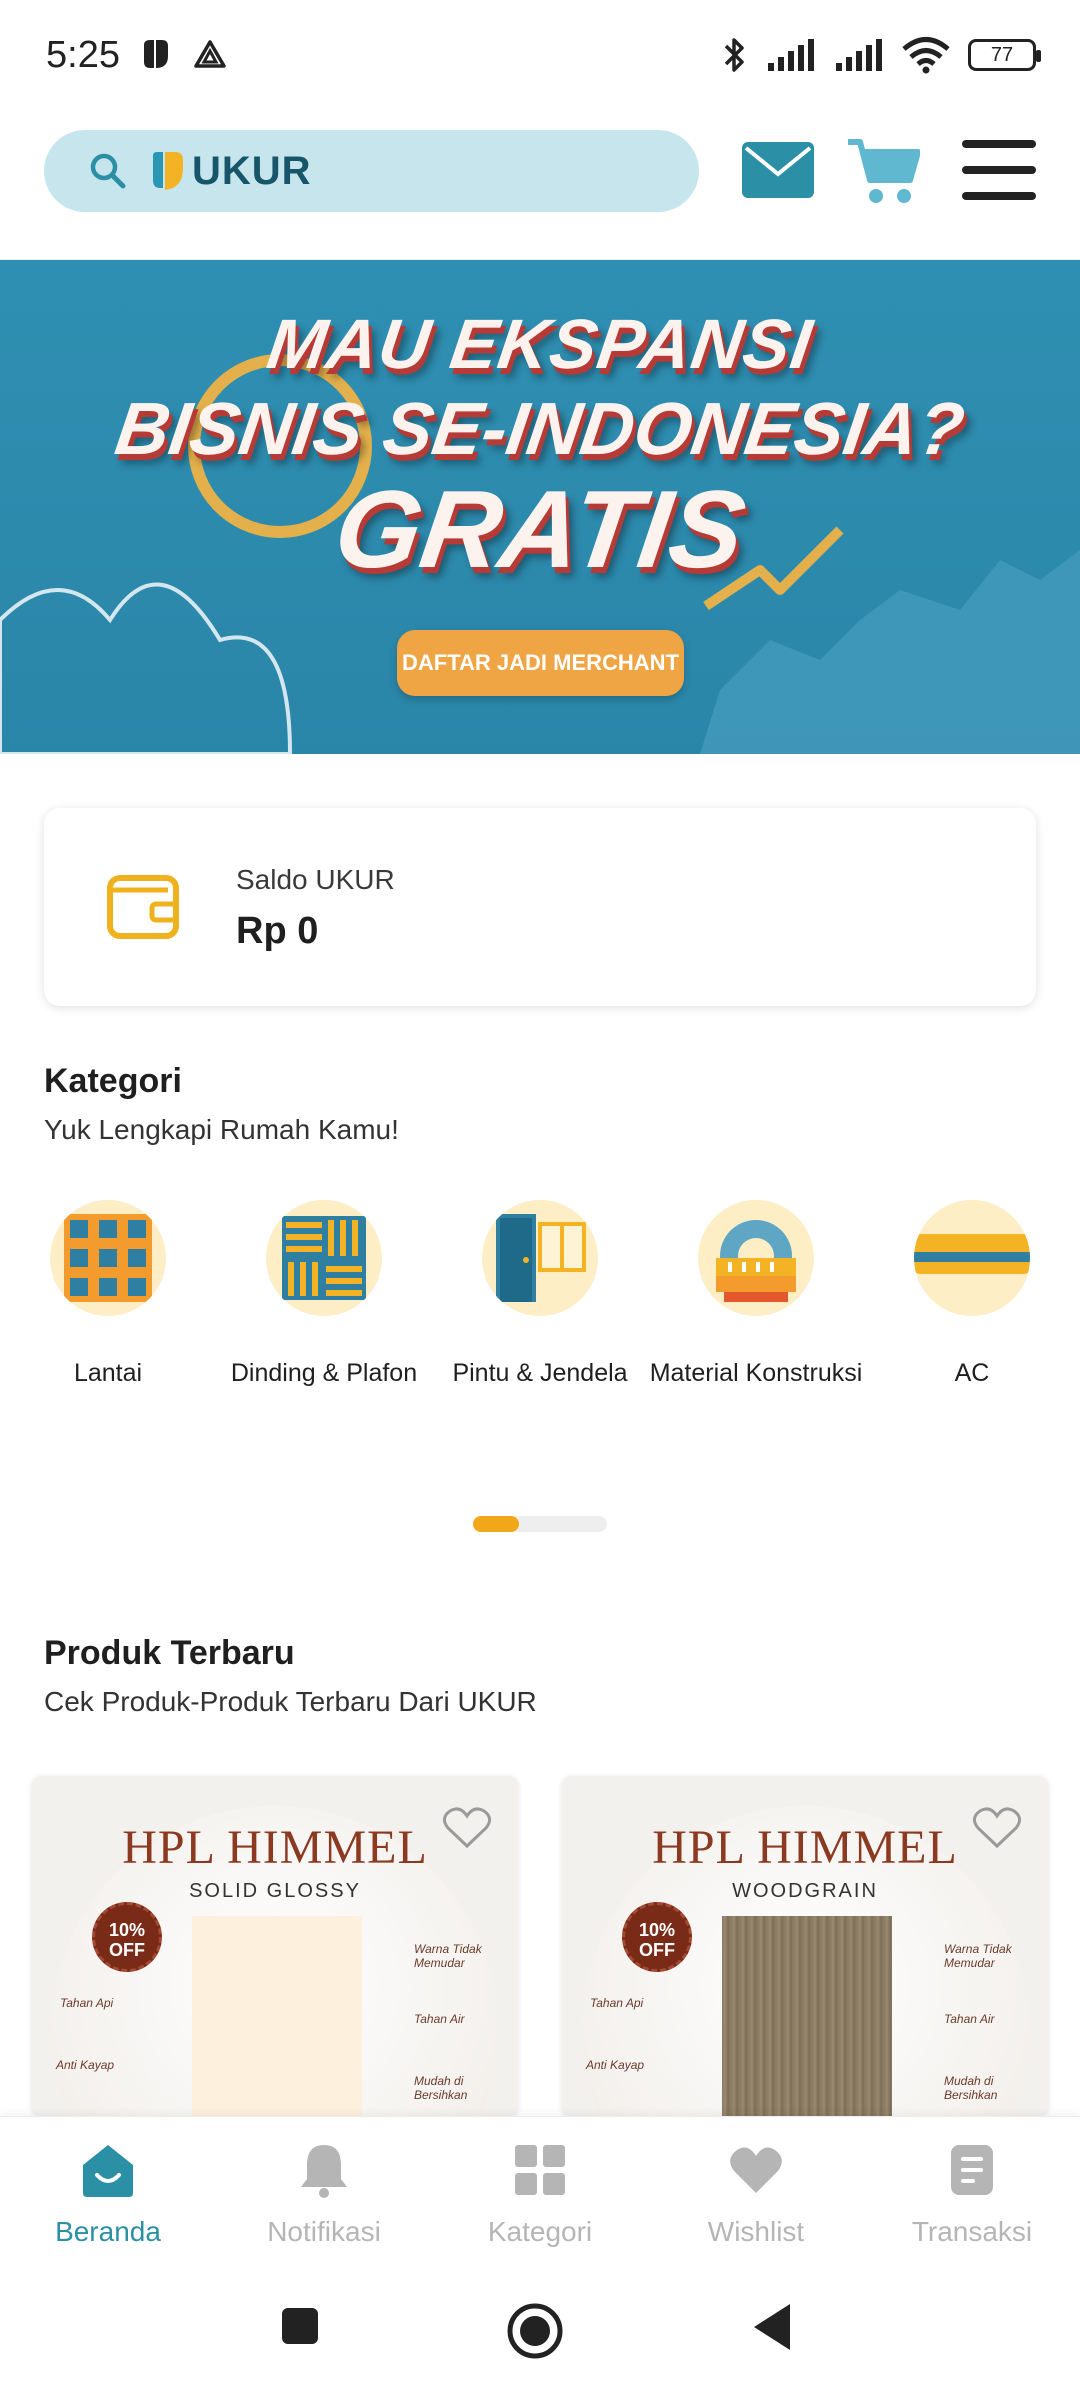 The image size is (1080, 2400). What do you see at coordinates (540, 1524) in the screenshot?
I see `category-pager` at bounding box center [540, 1524].